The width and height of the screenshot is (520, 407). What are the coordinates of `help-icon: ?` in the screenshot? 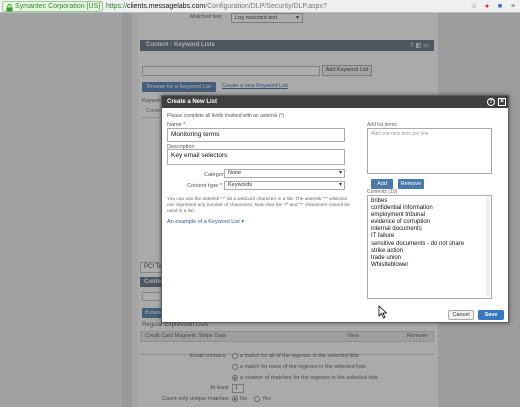 It's located at (491, 102).